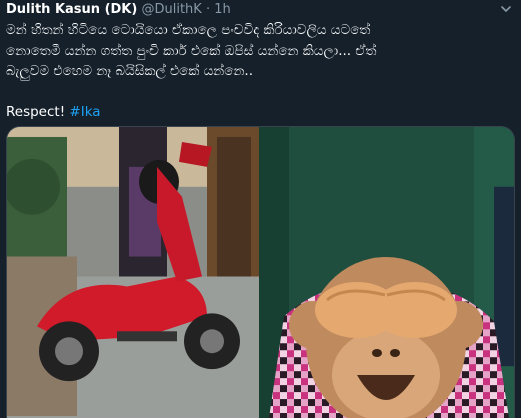  Describe the element at coordinates (258, 112) in the screenshot. I see `tweet-text-line: Respect! #Ika` at that location.